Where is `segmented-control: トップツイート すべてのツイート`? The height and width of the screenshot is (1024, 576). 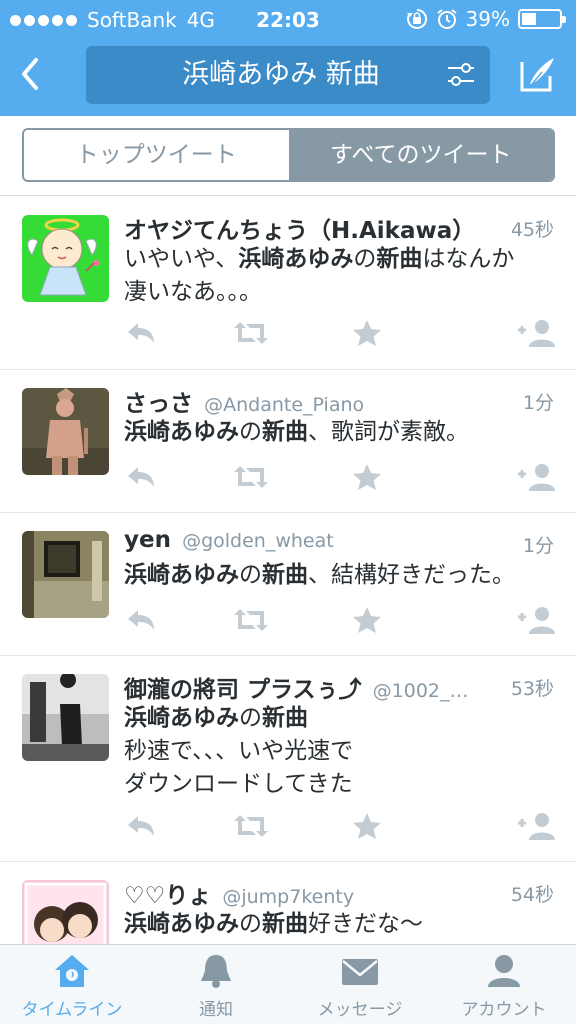 segmented-control: トップツイート すべてのツイート is located at coordinates (288, 155).